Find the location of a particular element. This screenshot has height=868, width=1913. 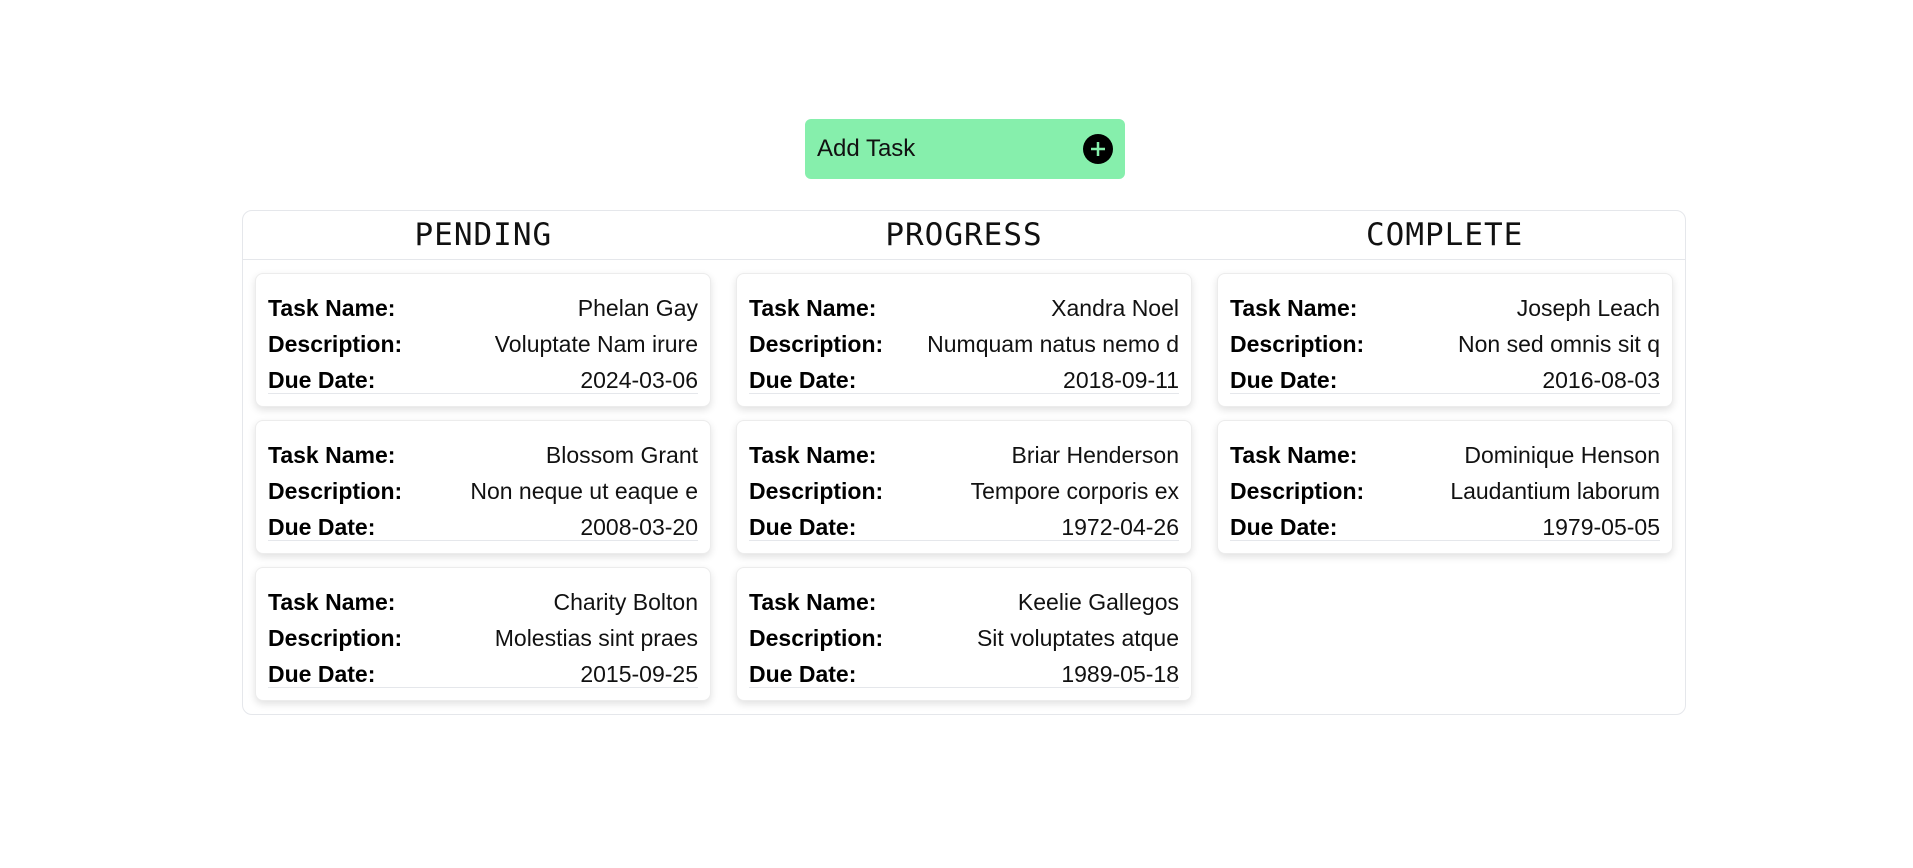

column-title-progress: PROGRESS is located at coordinates (964, 235).